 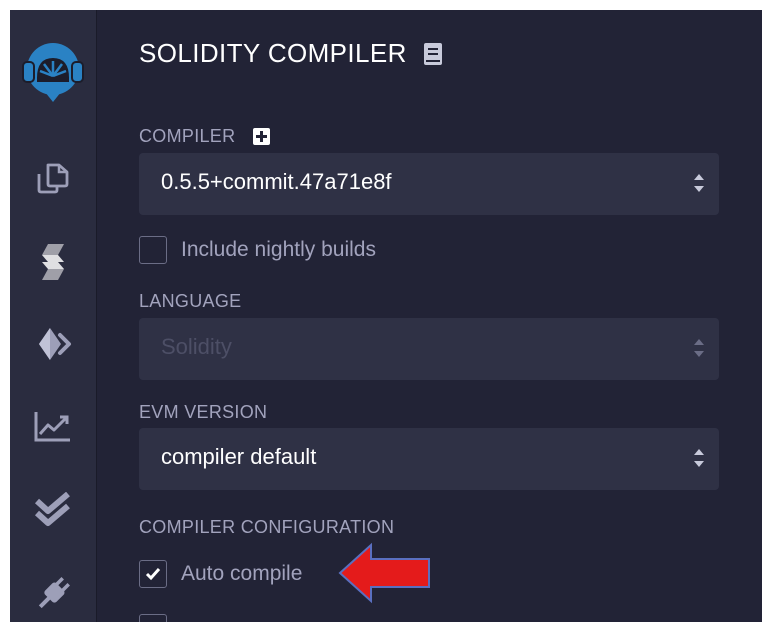 What do you see at coordinates (53, 178) in the screenshot?
I see `file-explorer-icon` at bounding box center [53, 178].